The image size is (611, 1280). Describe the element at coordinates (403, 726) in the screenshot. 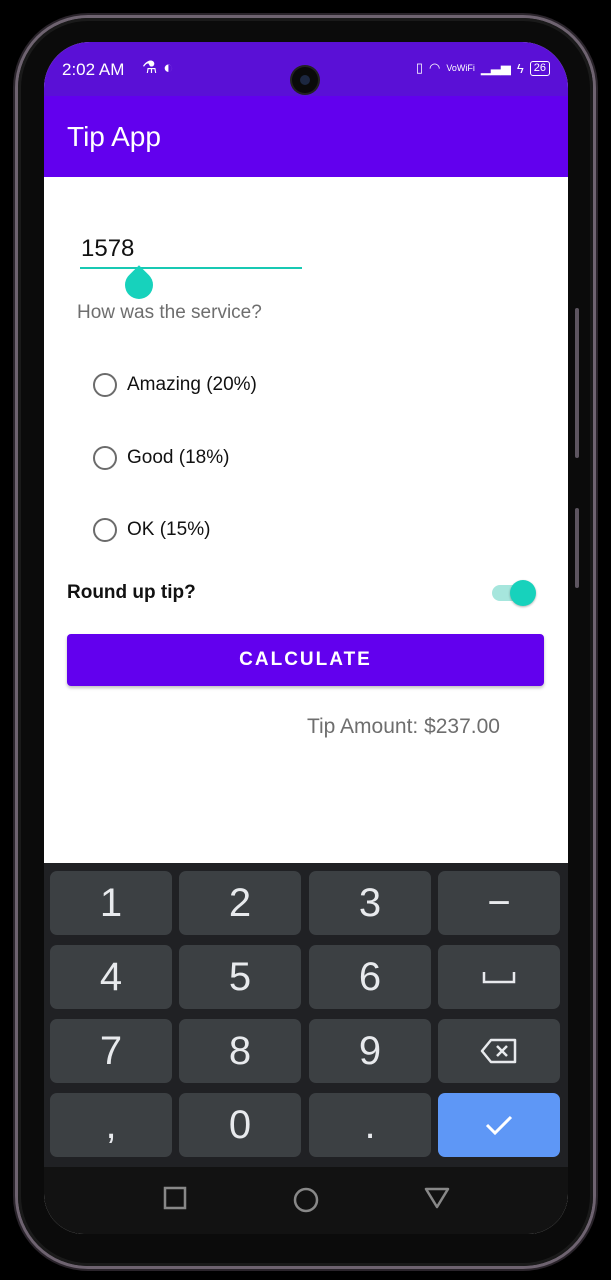

I see `tip-result: Tip Amount: $237.00` at that location.